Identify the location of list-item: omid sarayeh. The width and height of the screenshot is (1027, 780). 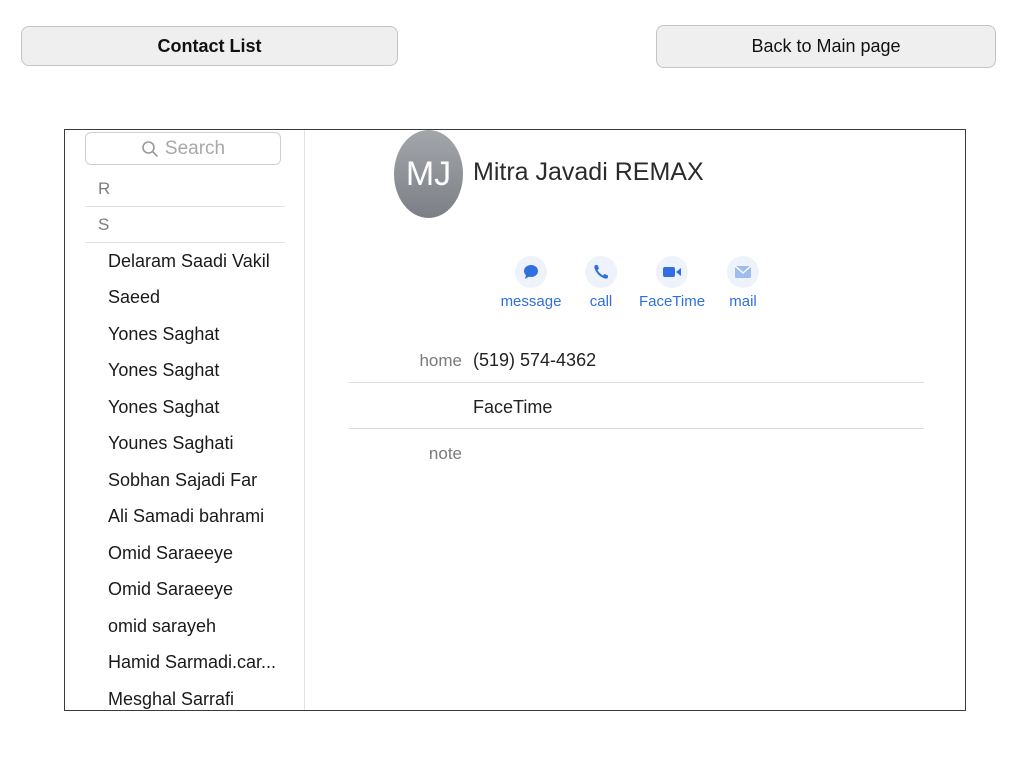
(185, 626).